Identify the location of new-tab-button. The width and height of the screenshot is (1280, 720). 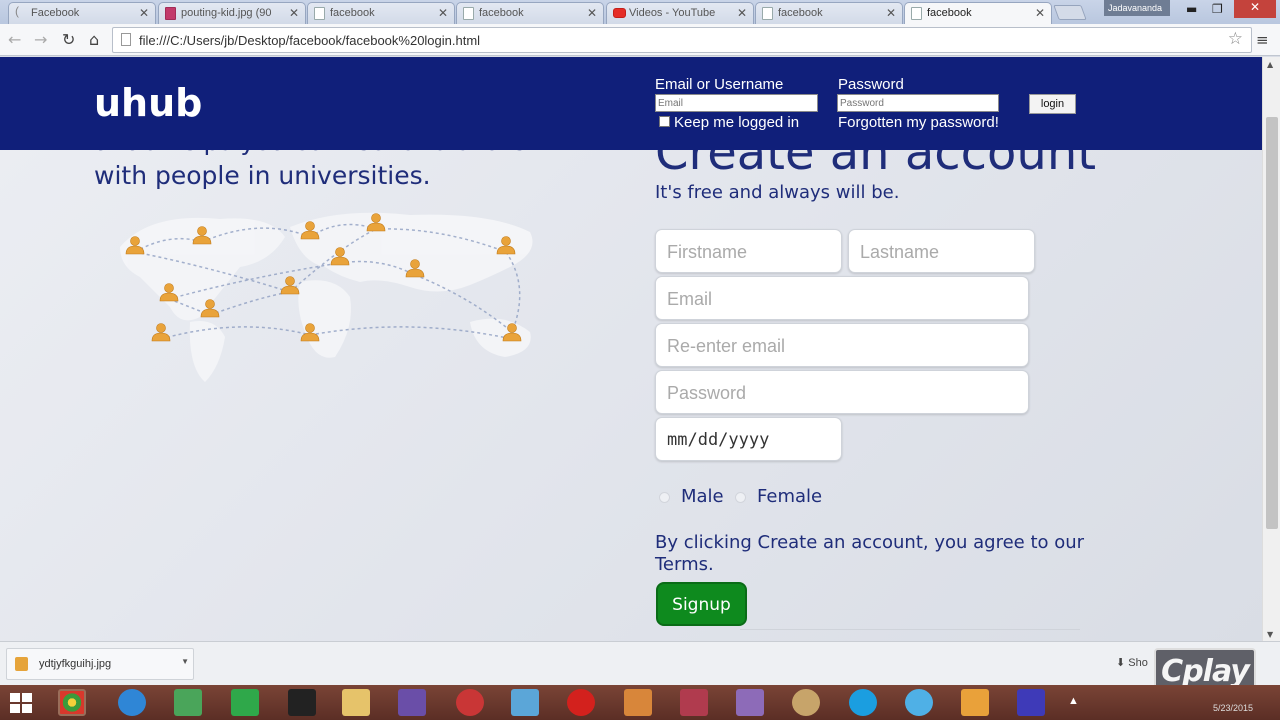
(1070, 12).